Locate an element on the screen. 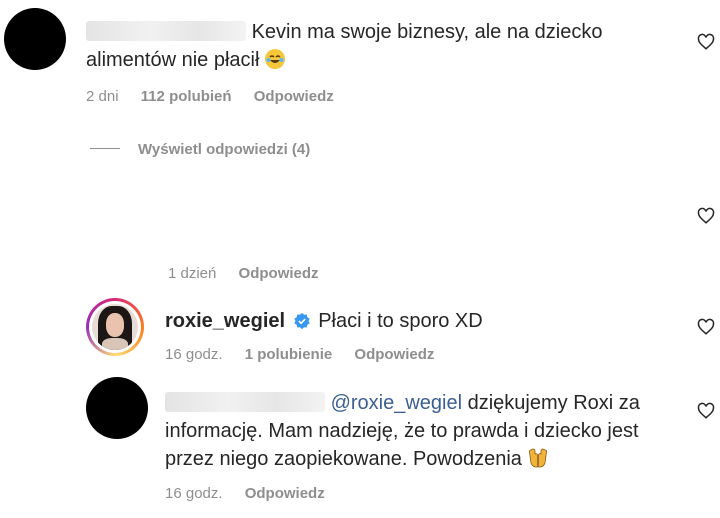  view-replies-label: Wyświetl odpowiedzi (4) is located at coordinates (224, 149).